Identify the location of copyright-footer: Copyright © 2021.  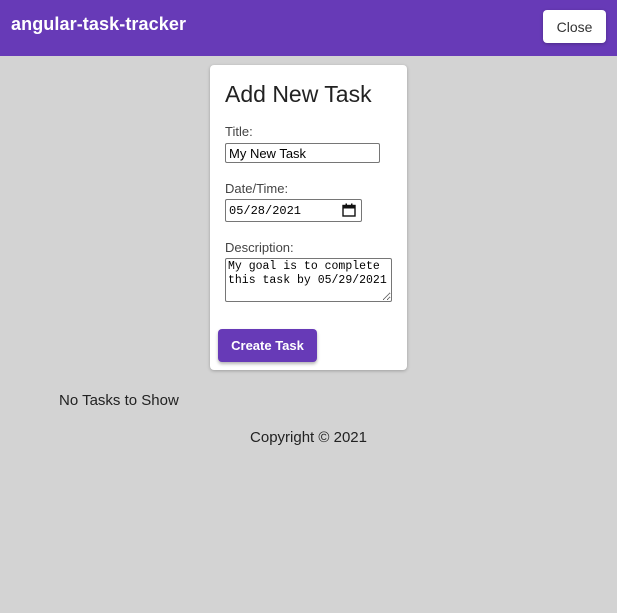
(308, 437).